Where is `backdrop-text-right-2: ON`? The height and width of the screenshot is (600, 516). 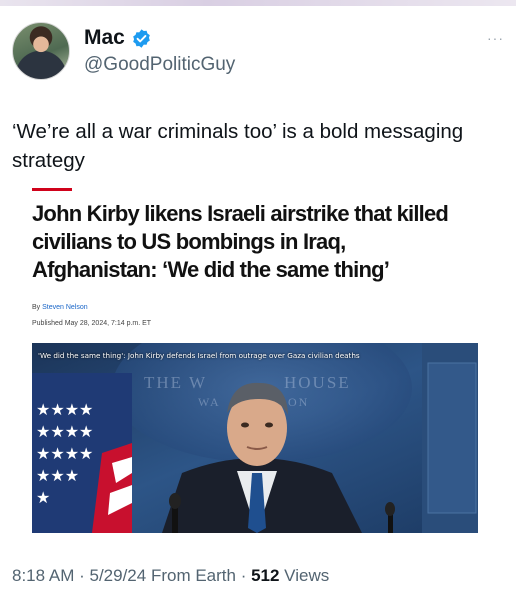
backdrop-text-right-2: ON is located at coordinates (299, 402).